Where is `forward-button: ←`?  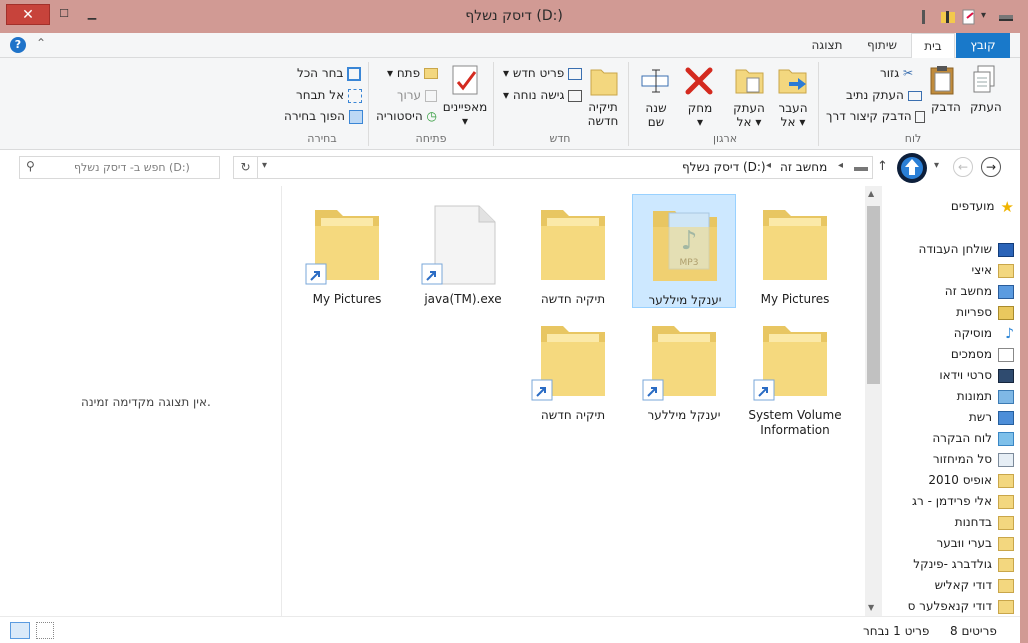
forward-button: ← is located at coordinates (963, 167).